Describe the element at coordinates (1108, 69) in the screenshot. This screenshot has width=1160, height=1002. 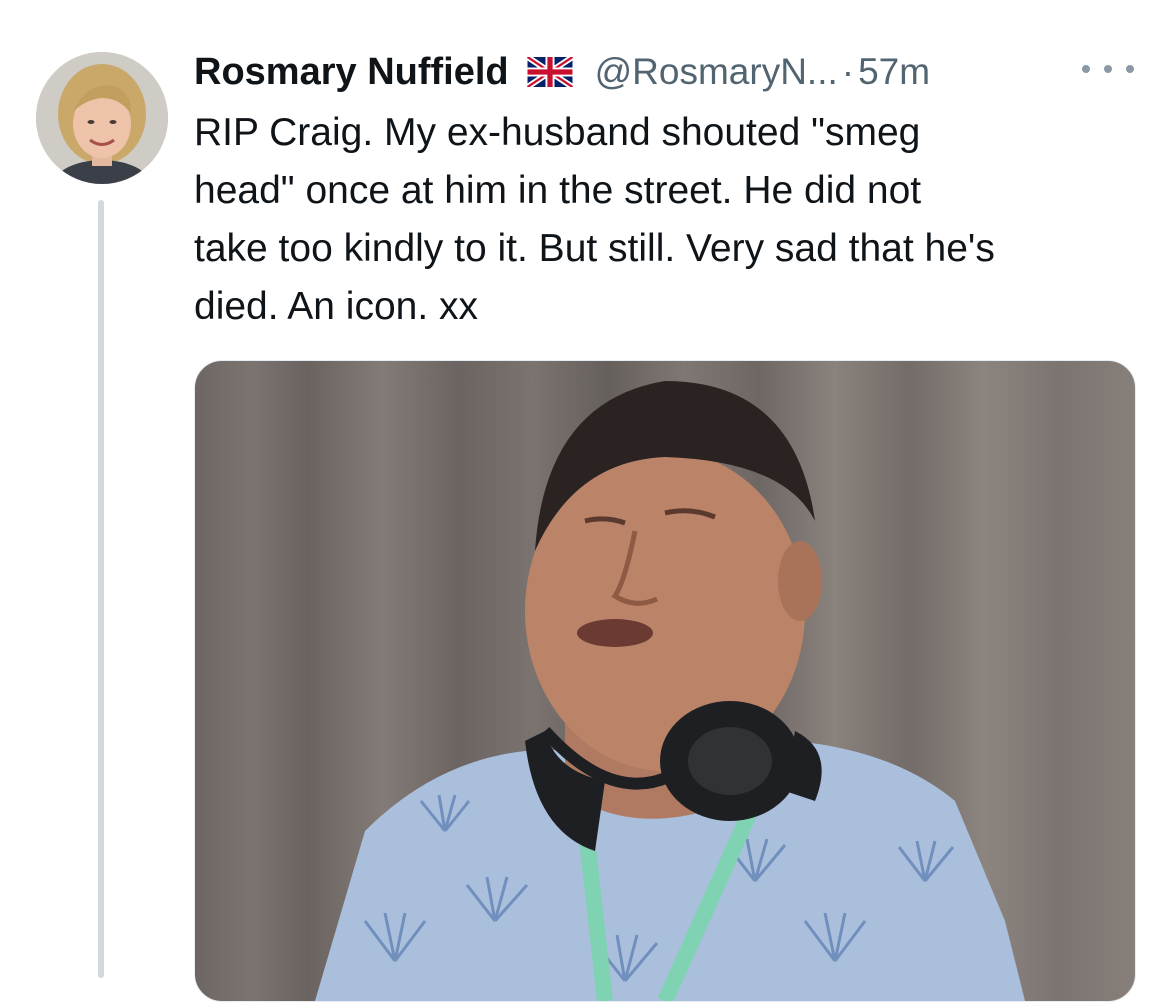
I see `more-options-icon` at that location.